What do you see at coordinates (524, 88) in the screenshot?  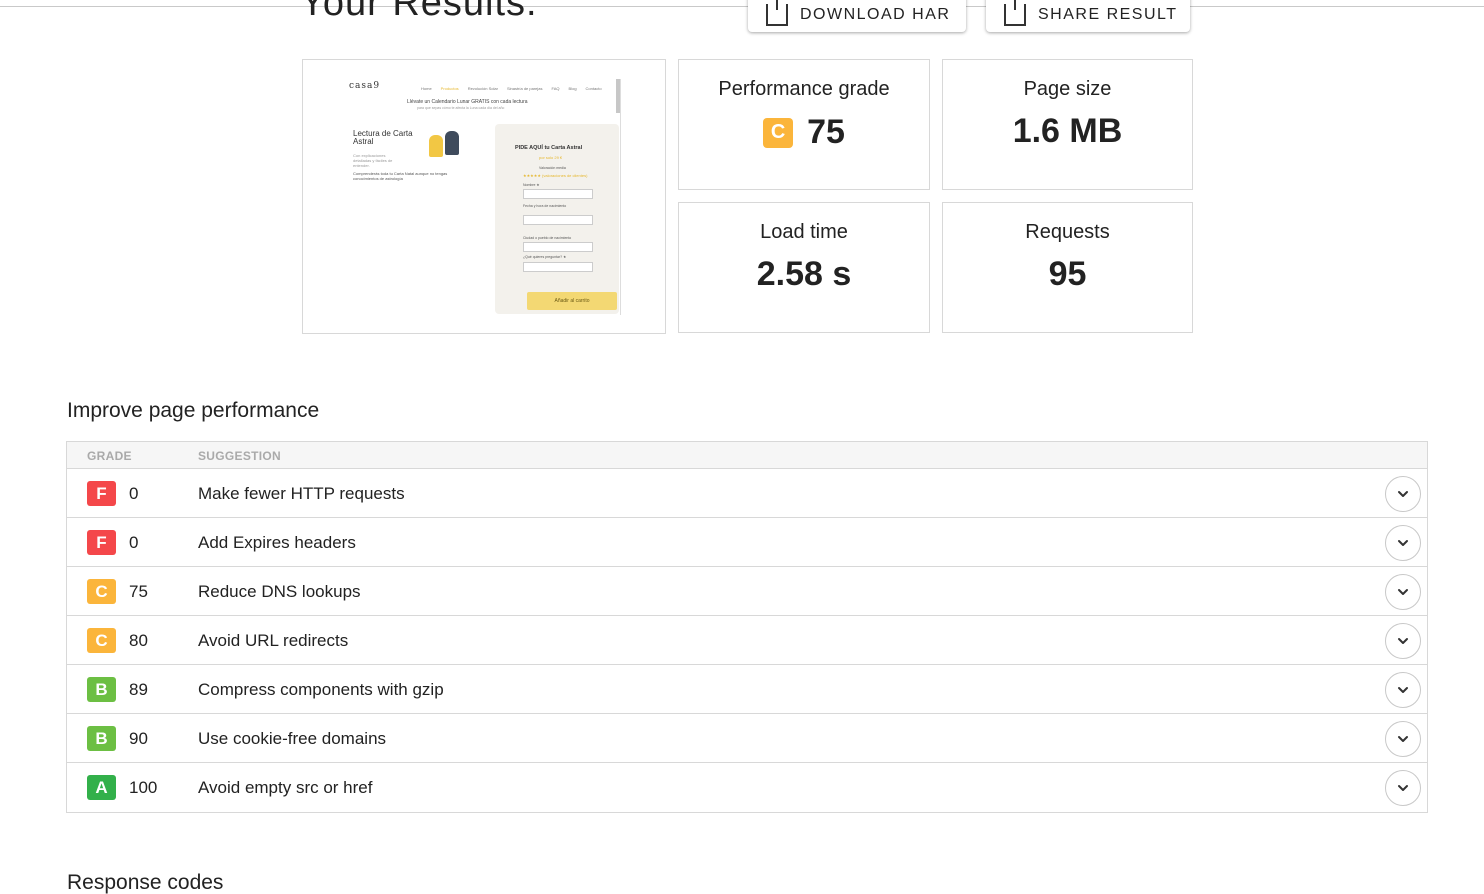 I see `preview-menu-item: Sinastría de parejas` at bounding box center [524, 88].